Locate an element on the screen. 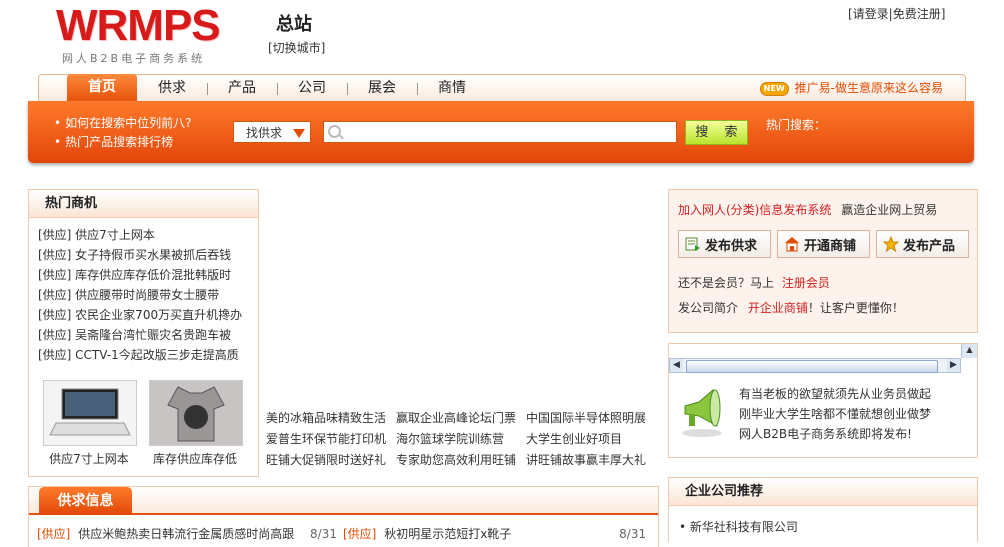 This screenshot has width=1004, height=547. join-line: 加入网人(分类)信息发布系统 赢造企业网上贸易 is located at coordinates (807, 209).